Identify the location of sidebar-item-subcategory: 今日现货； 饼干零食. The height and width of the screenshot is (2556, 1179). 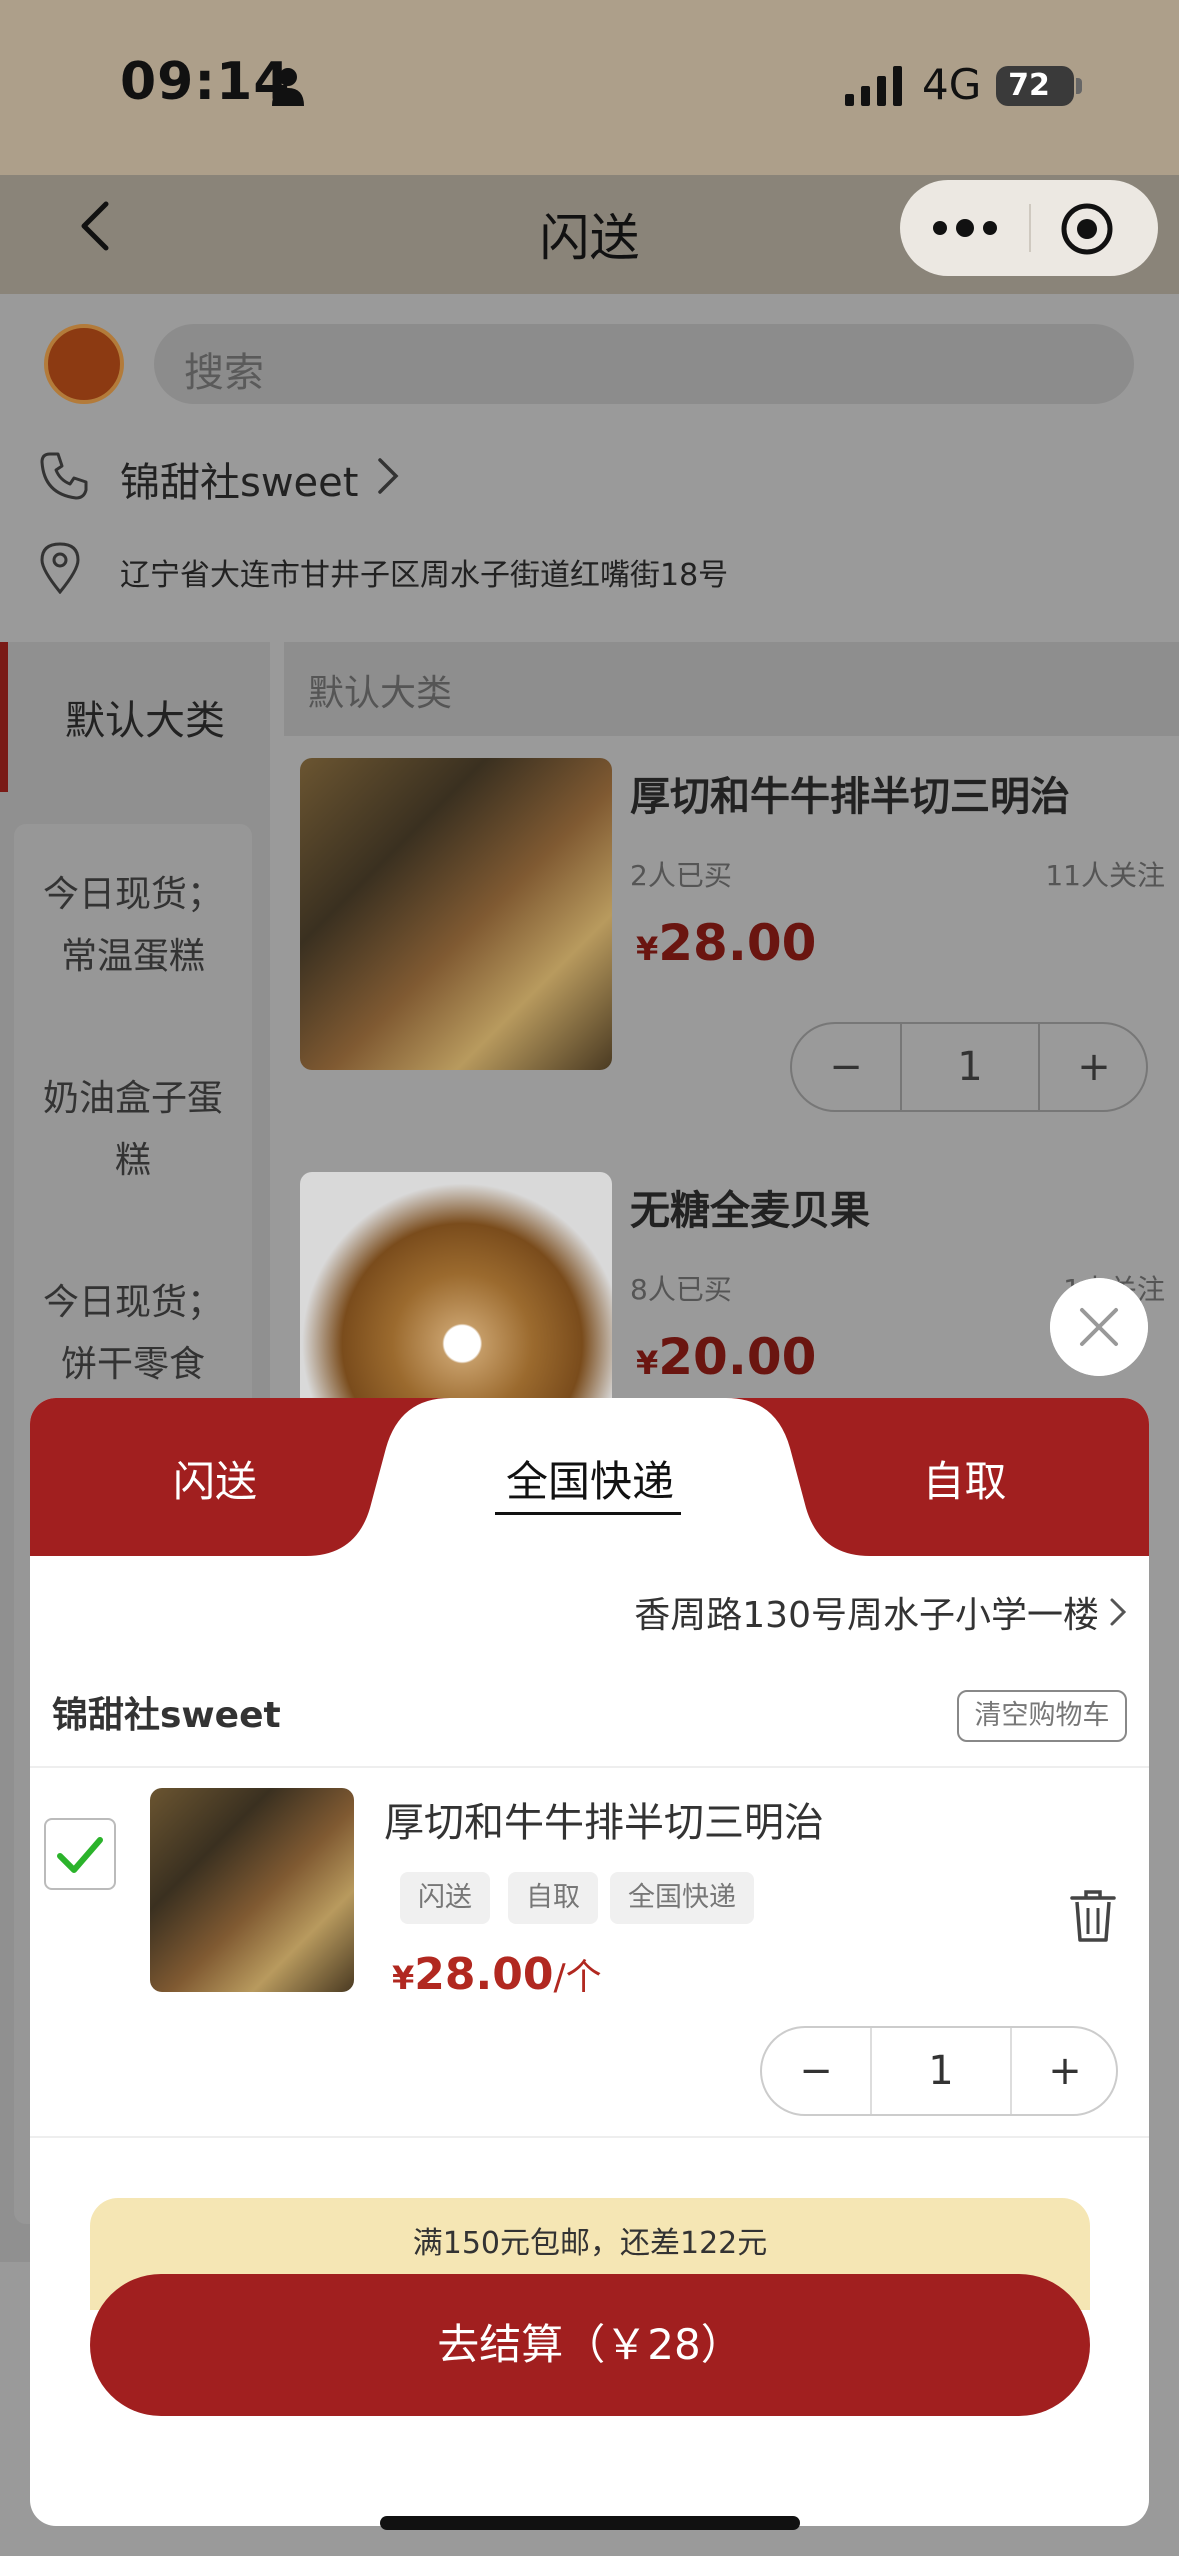
(133, 1334).